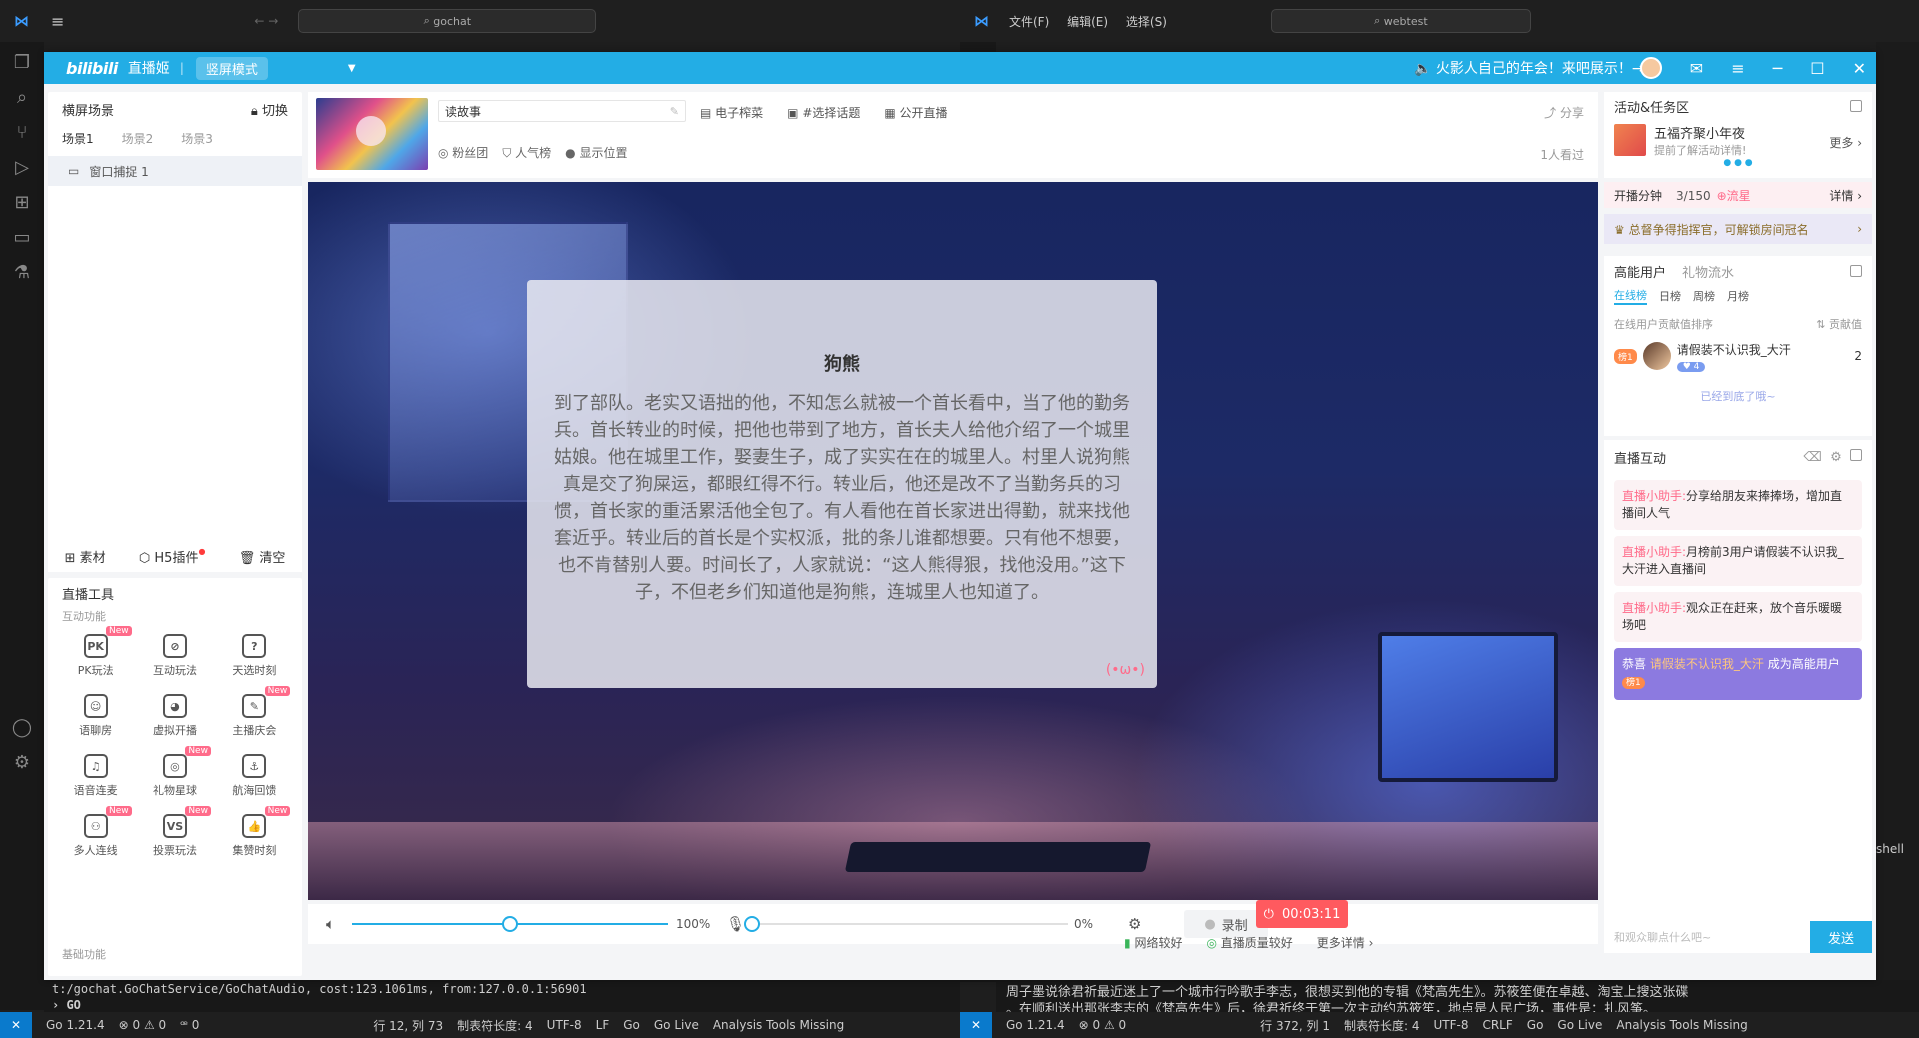 The width and height of the screenshot is (1919, 1038). Describe the element at coordinates (1856, 106) in the screenshot. I see `popout-icon` at that location.